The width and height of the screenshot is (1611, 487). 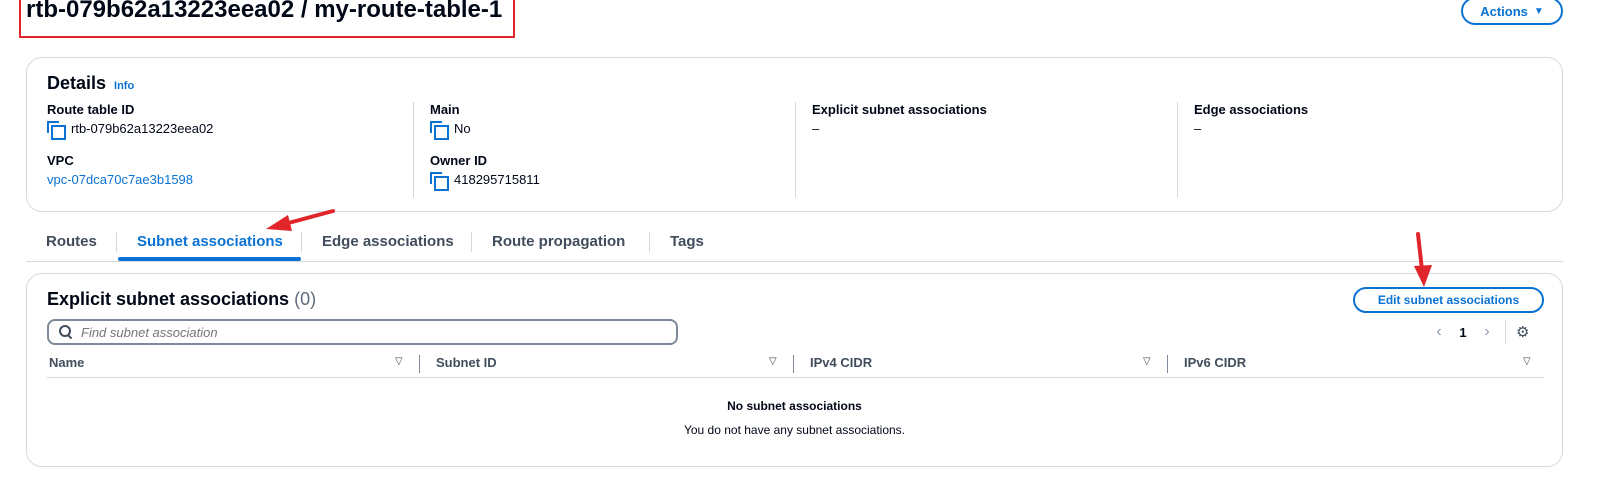 I want to click on empty-state-title: No subnet associations, so click(x=794, y=406).